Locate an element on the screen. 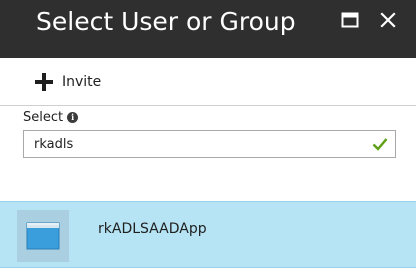 This screenshot has height=280, width=416. info-icon: i is located at coordinates (73, 117).